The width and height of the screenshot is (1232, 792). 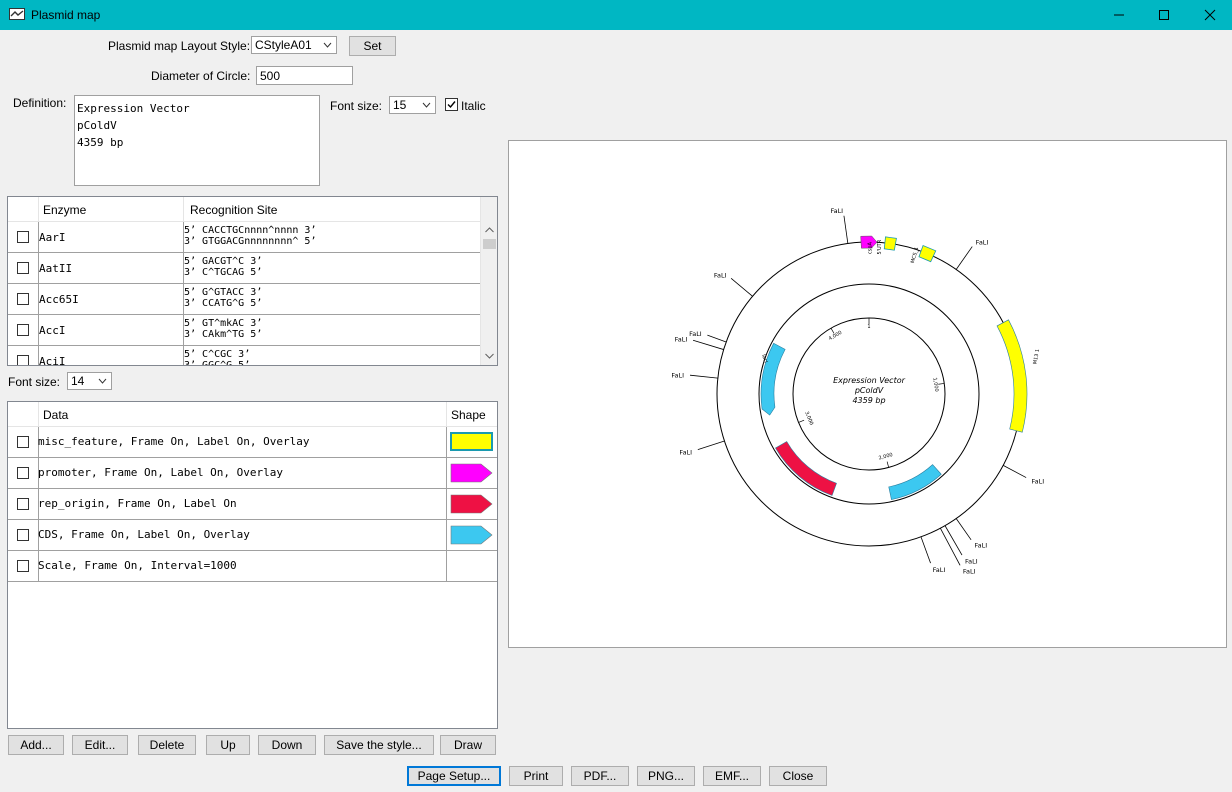 I want to click on data-row: rep_origin, Frame On, Label On, so click(x=252, y=504).